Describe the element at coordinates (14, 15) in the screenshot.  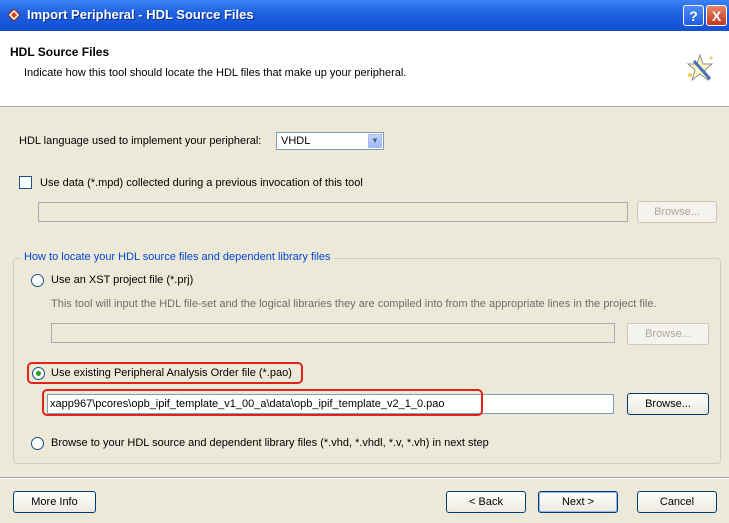
I see `app-icon` at that location.